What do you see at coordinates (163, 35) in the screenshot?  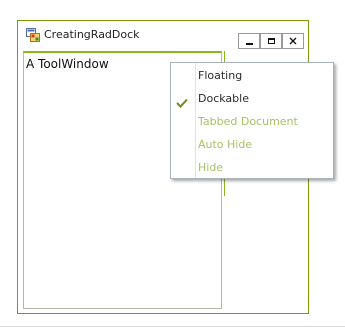 I see `window-titlebar: CreatingRadDock` at bounding box center [163, 35].